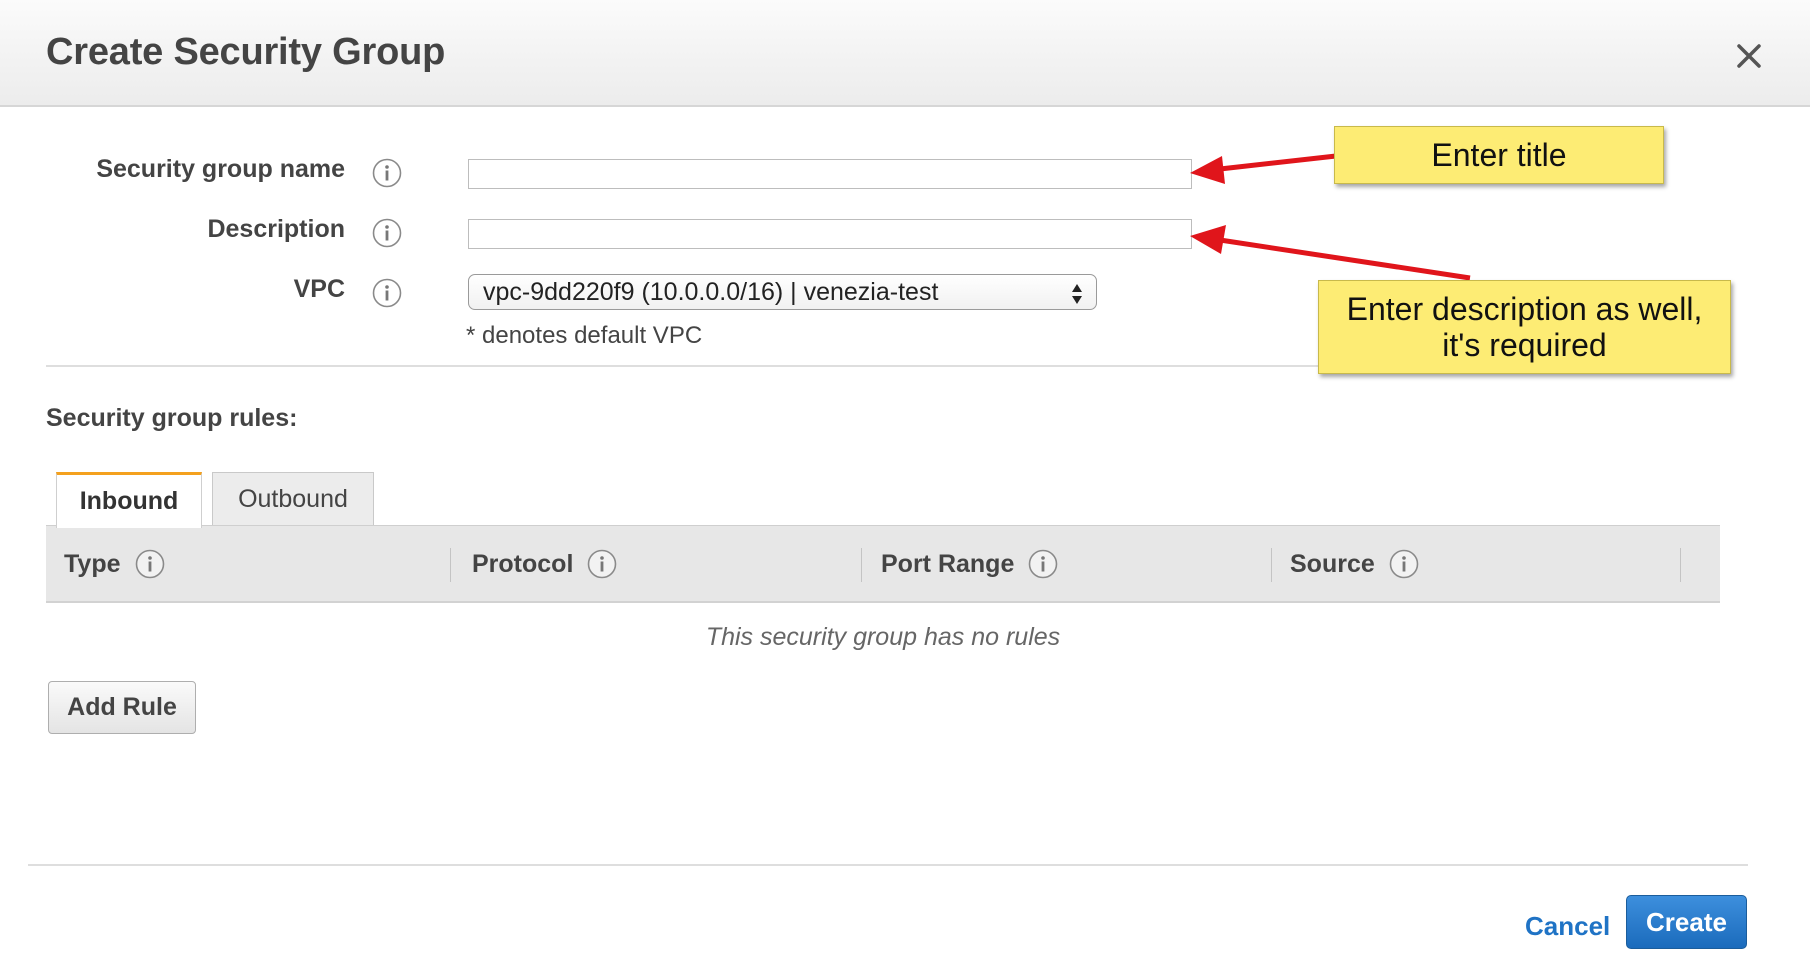  Describe the element at coordinates (830, 234) in the screenshot. I see `description-input` at that location.